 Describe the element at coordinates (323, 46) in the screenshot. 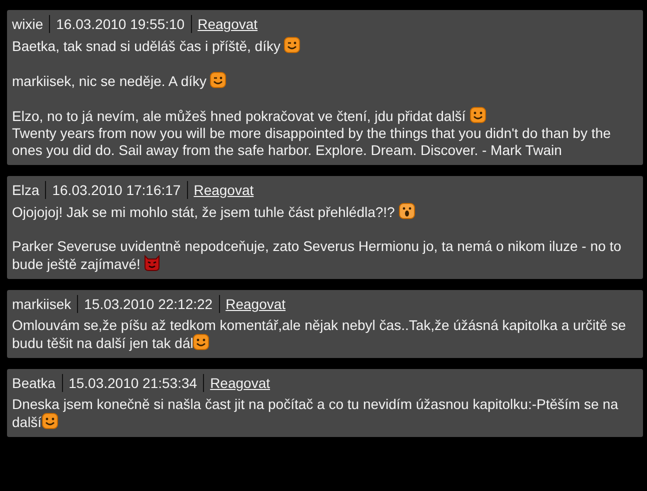

I see `comment-text: Baetka, tak snad si uděláš čas i příště, díky` at that location.